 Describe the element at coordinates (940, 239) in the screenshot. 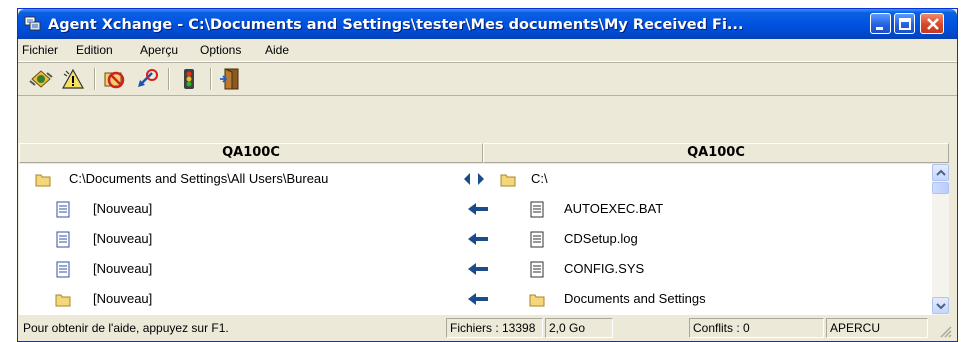

I see `vertical-scrollbar` at that location.